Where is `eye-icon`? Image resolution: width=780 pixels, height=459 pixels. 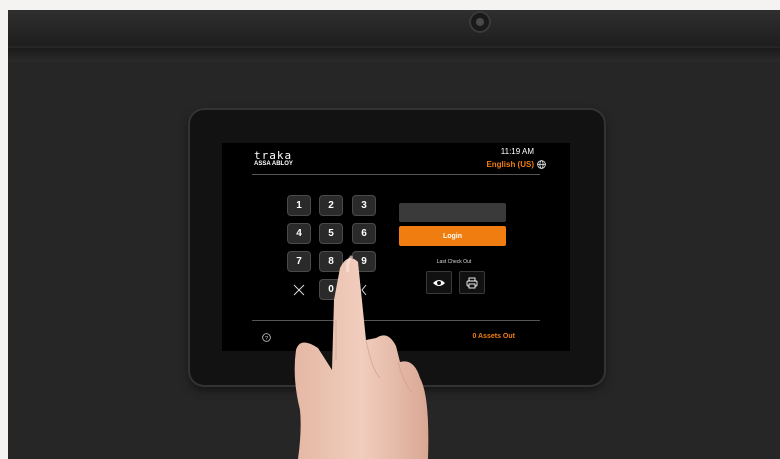
eye-icon is located at coordinates (439, 282).